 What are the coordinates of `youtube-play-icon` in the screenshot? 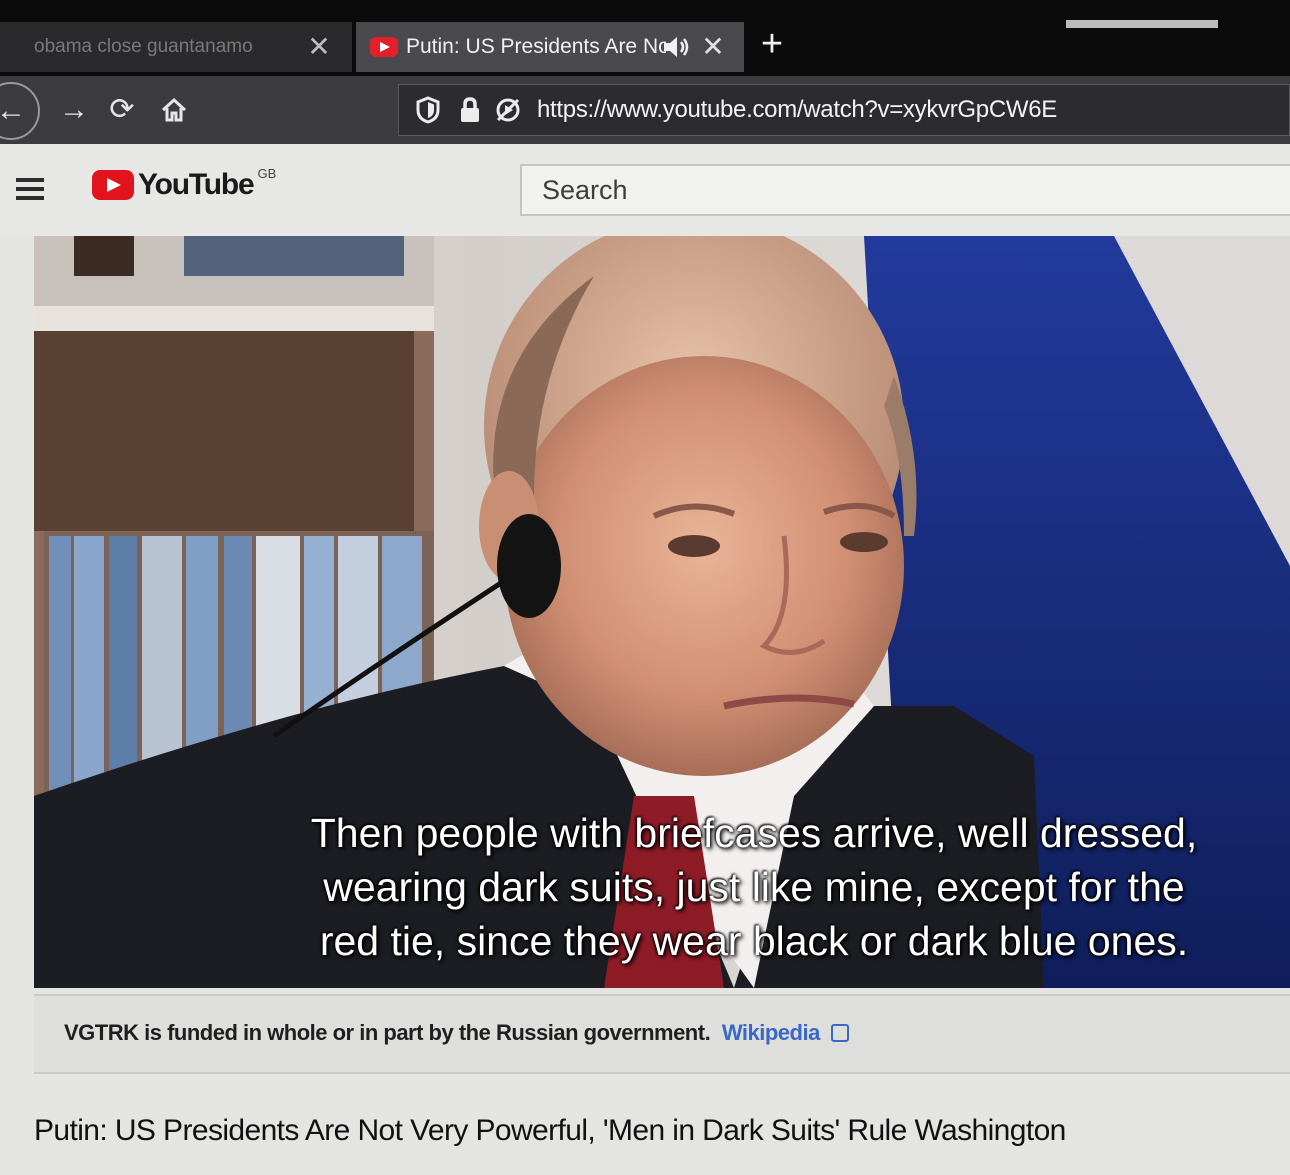 It's located at (113, 185).